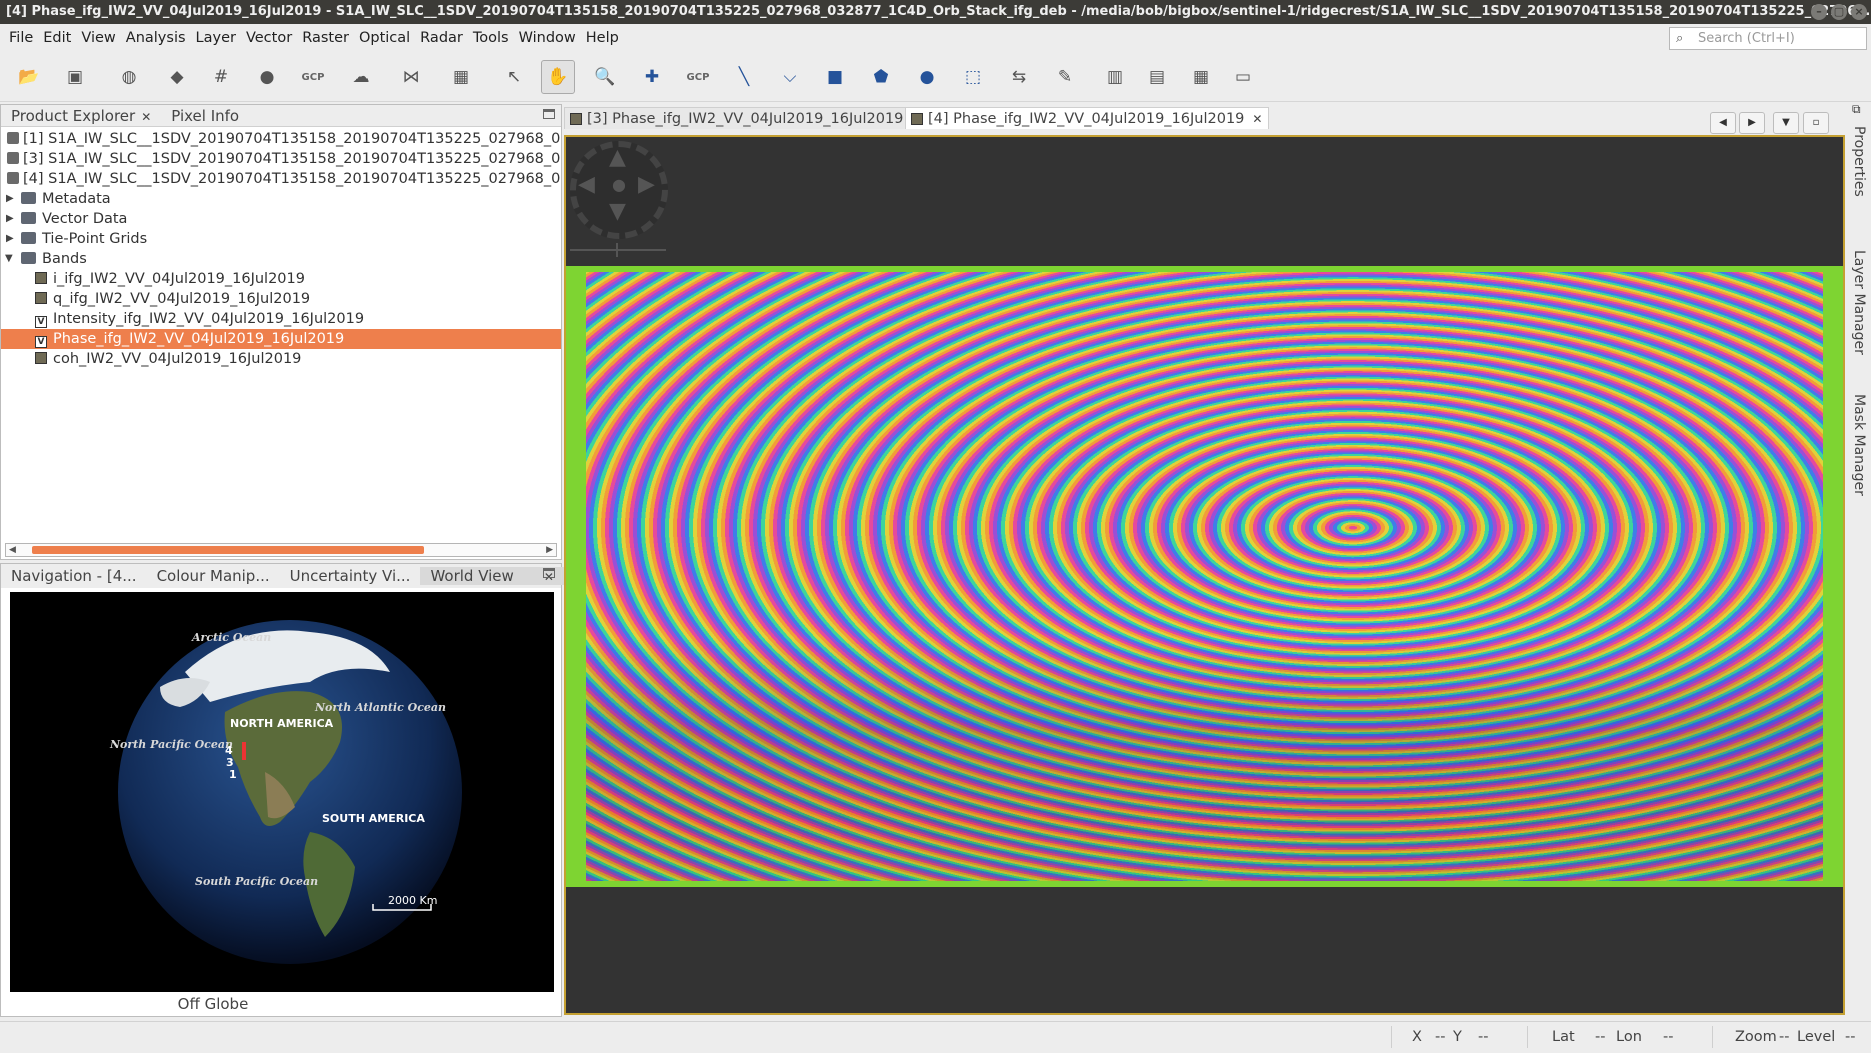 This screenshot has height=1053, width=1871. What do you see at coordinates (744, 77) in the screenshot?
I see `line-draw-icon: ╲` at bounding box center [744, 77].